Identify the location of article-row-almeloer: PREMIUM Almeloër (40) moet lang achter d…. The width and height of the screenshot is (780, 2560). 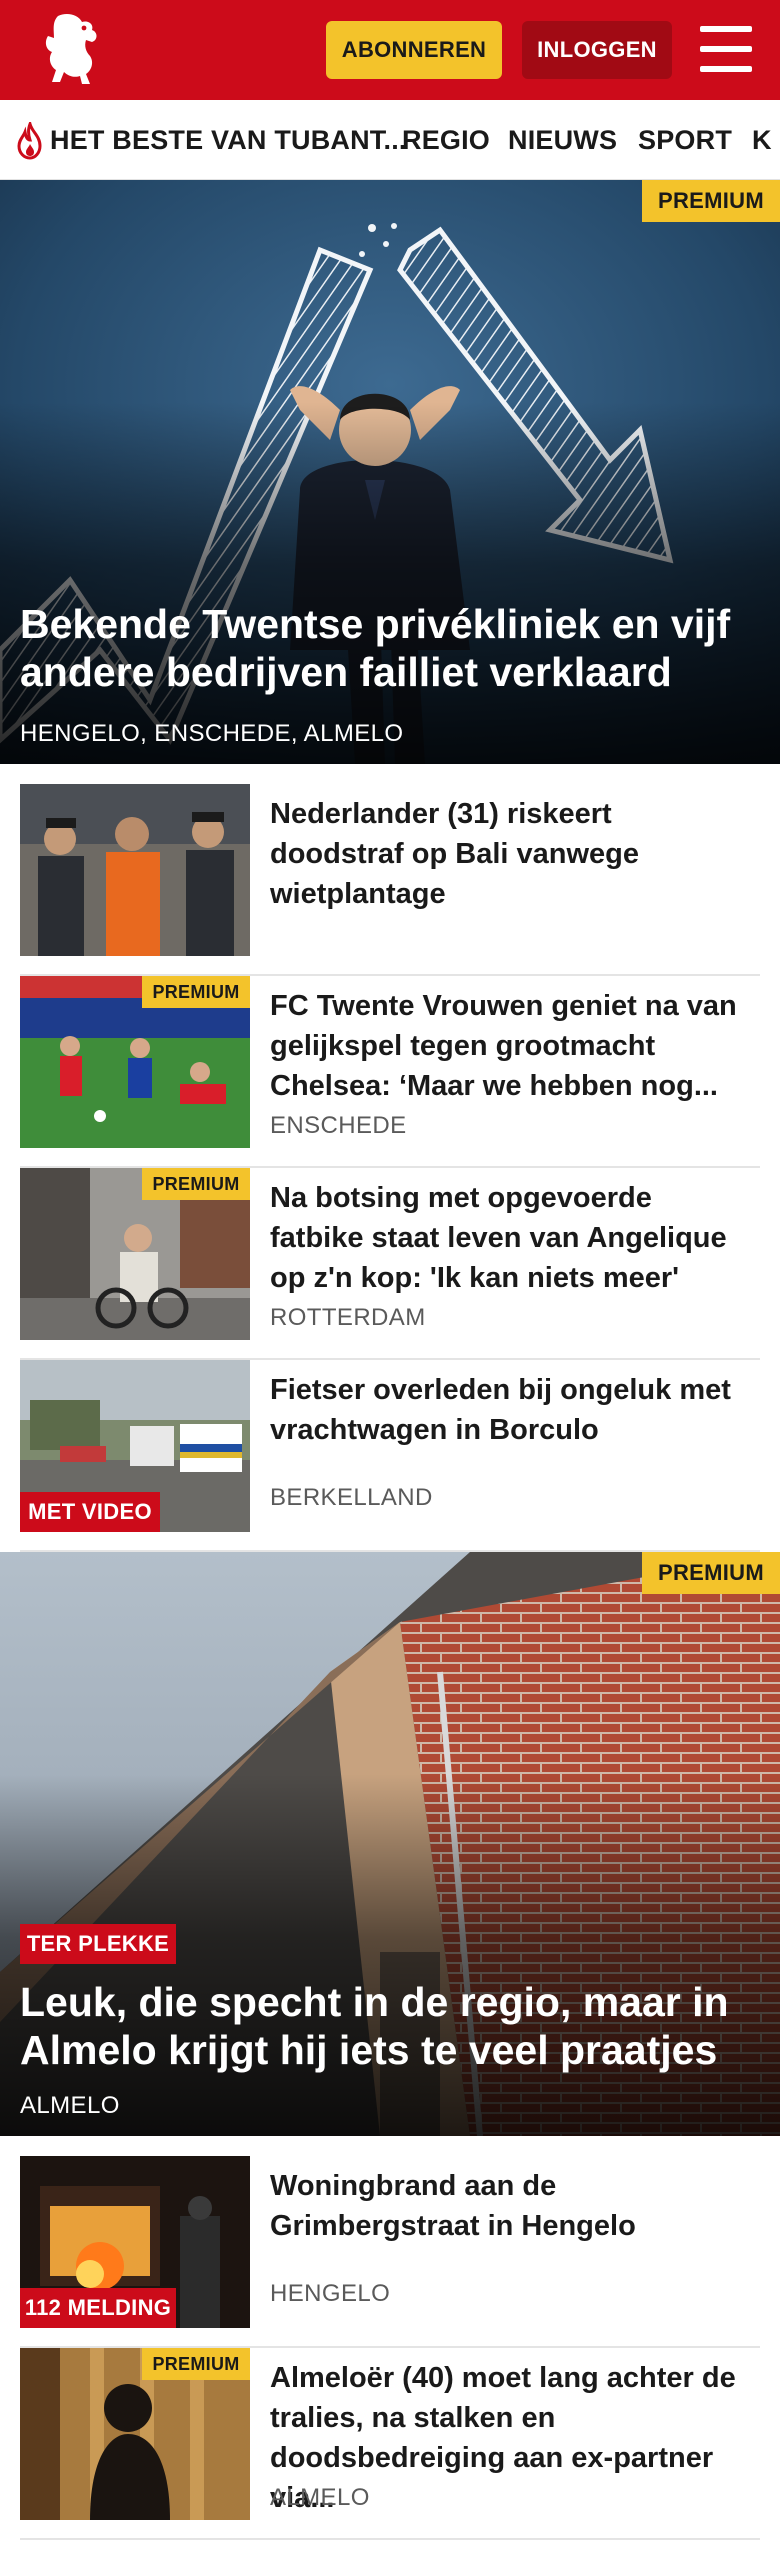
(390, 2444).